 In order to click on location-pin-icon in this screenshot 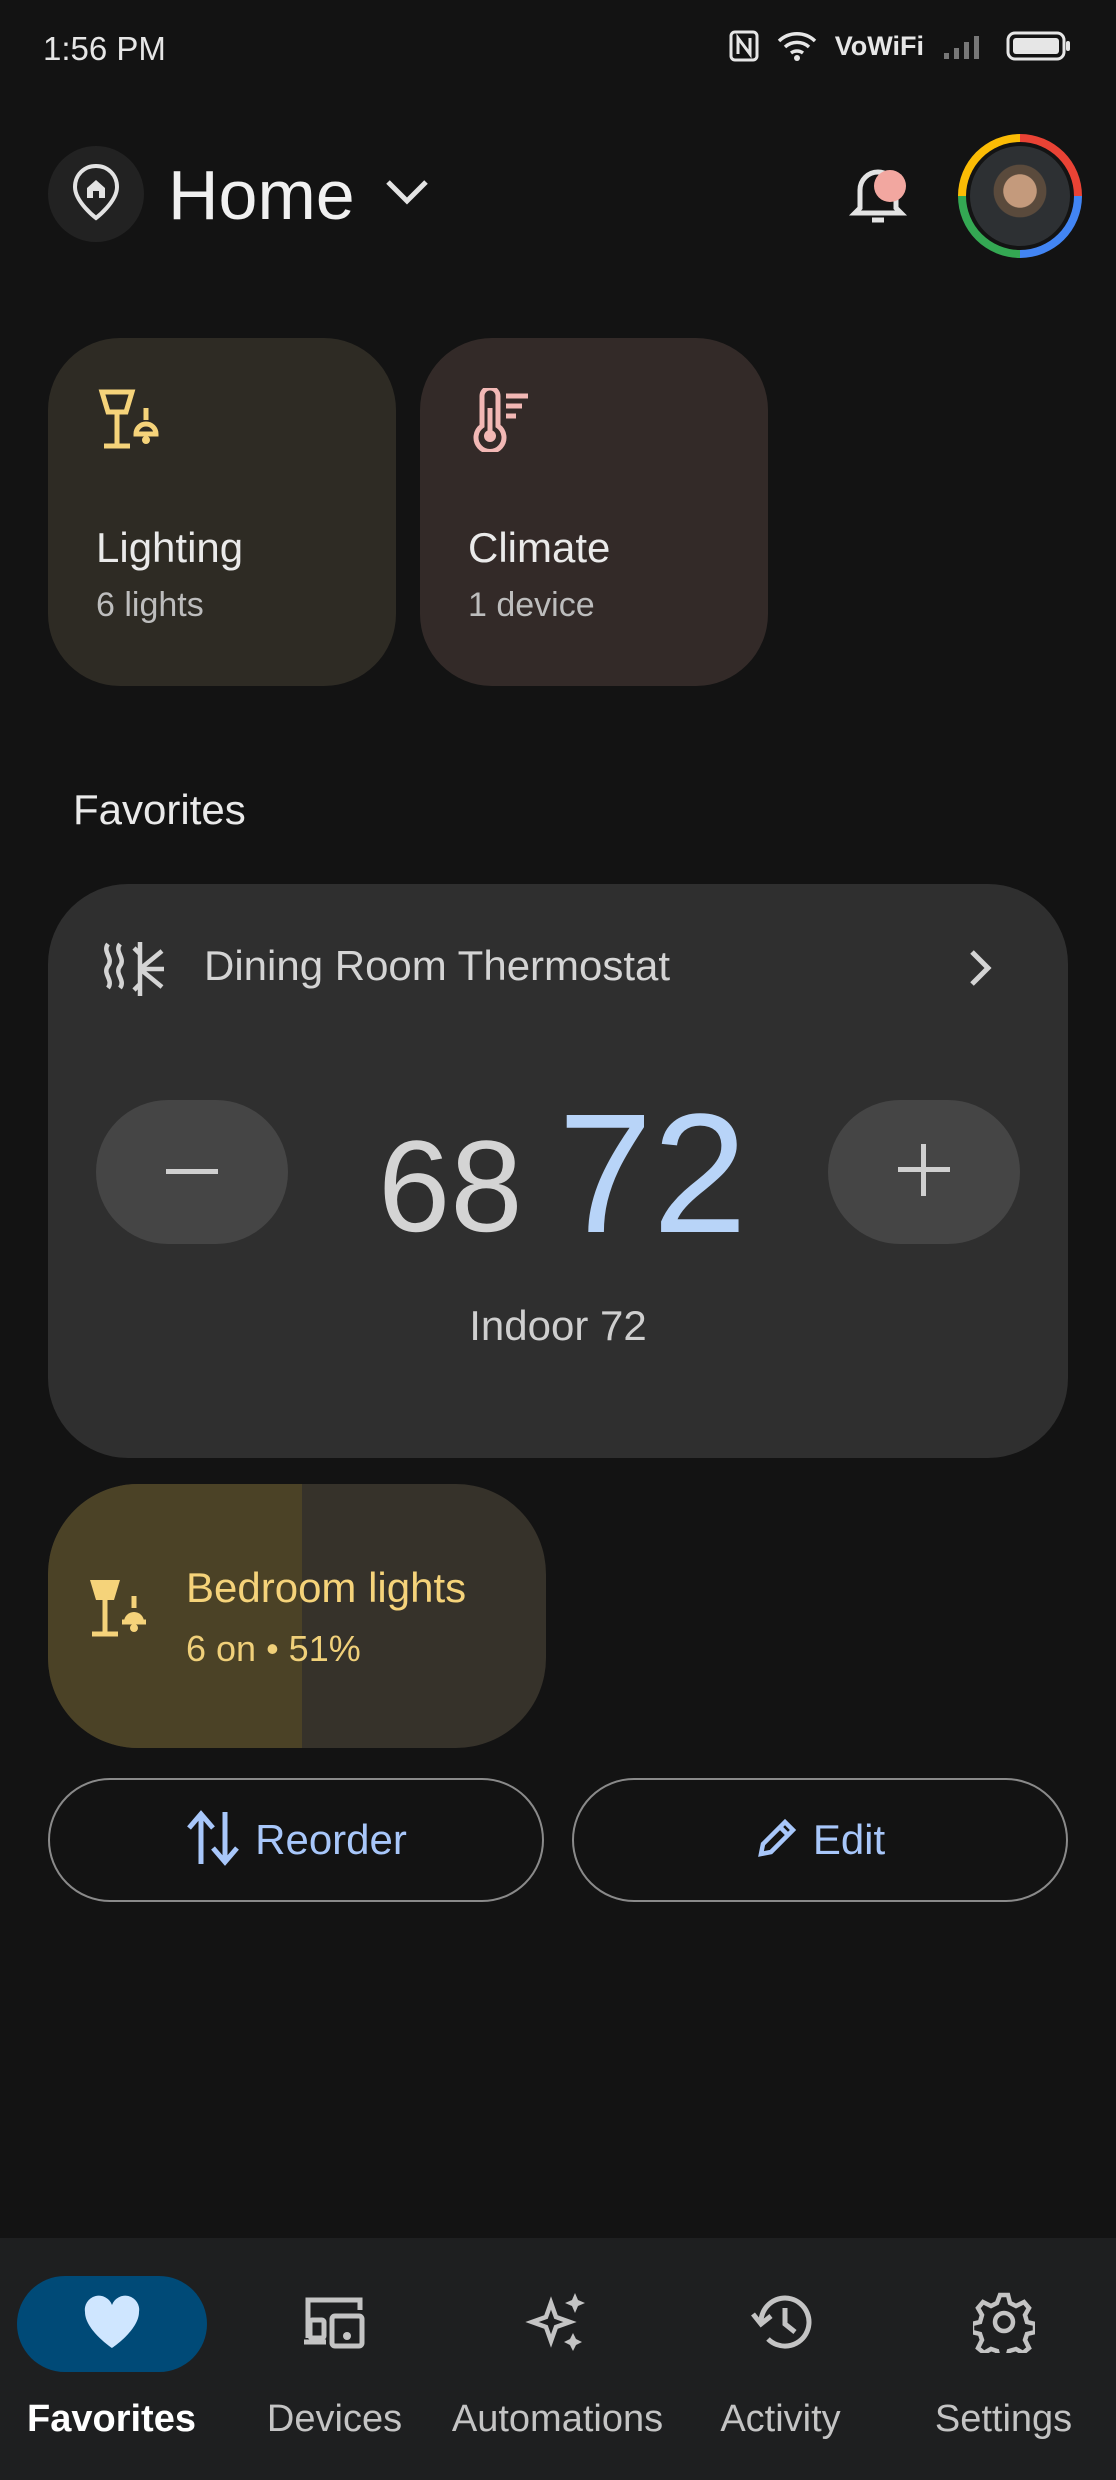, I will do `click(96, 194)`.